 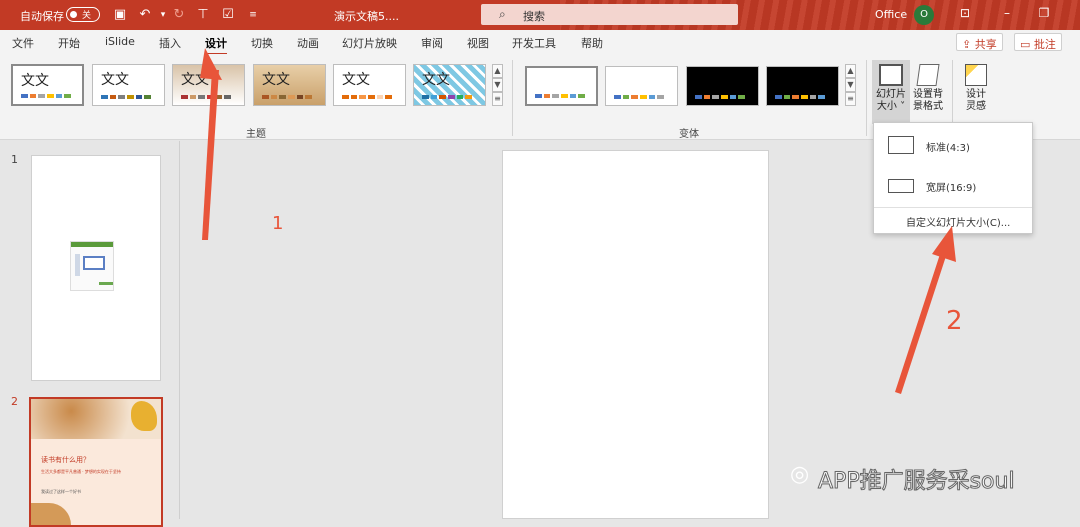 I want to click on arrow-2-shaft, so click(x=921, y=321).